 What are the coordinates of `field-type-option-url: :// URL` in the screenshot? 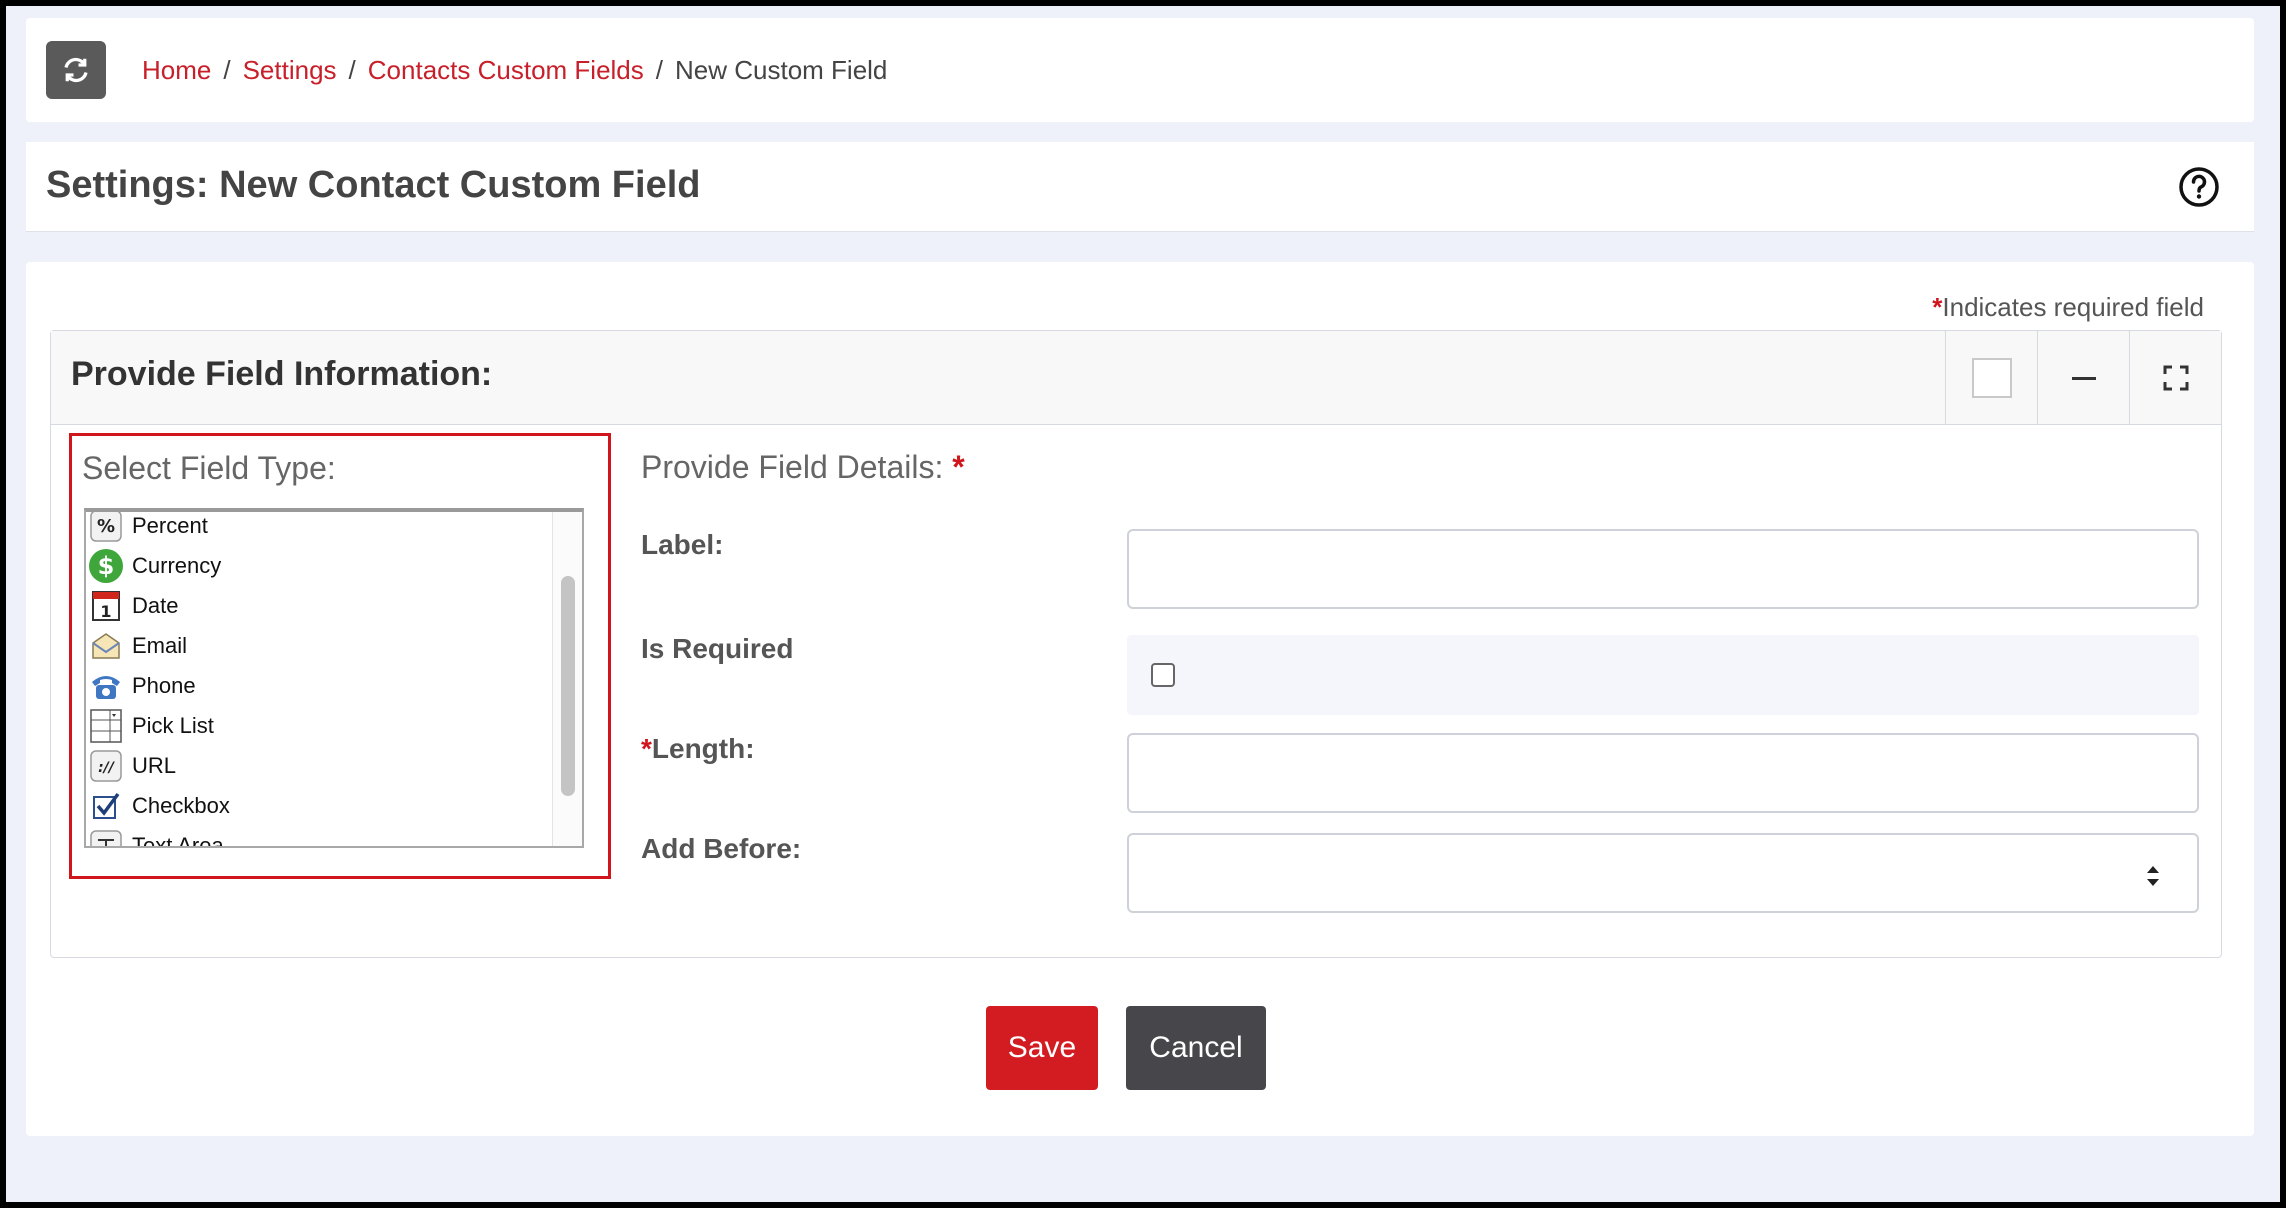 It's located at (131, 766).